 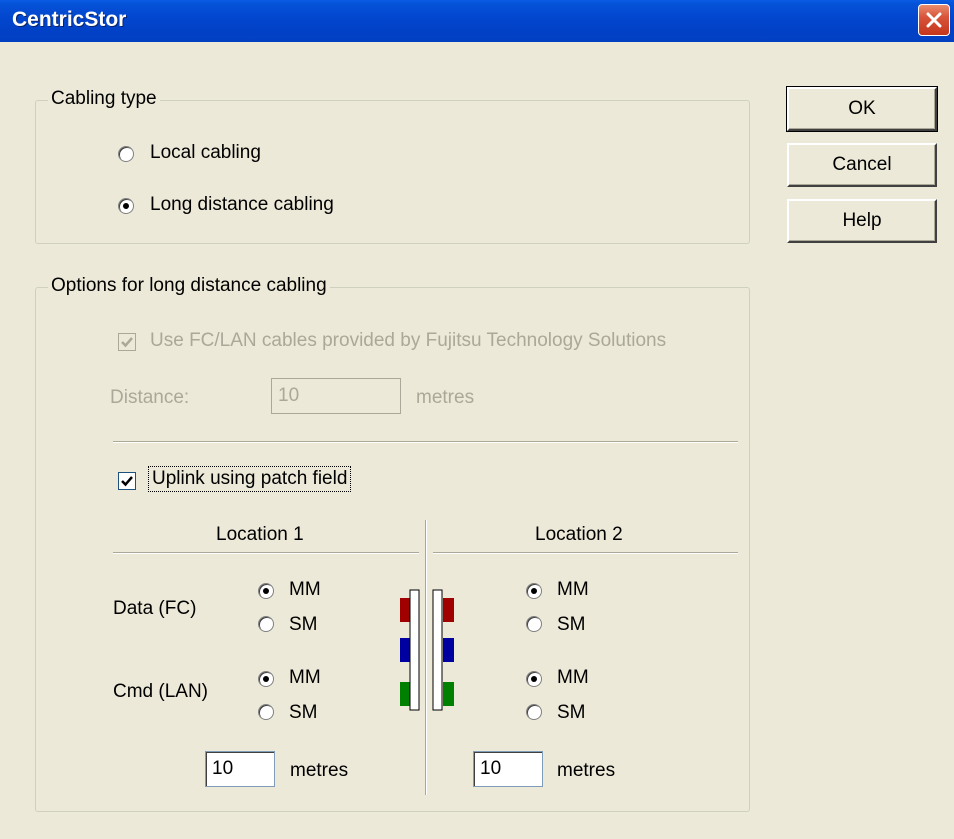 I want to click on loc1-data-mm-radio, so click(x=266, y=591).